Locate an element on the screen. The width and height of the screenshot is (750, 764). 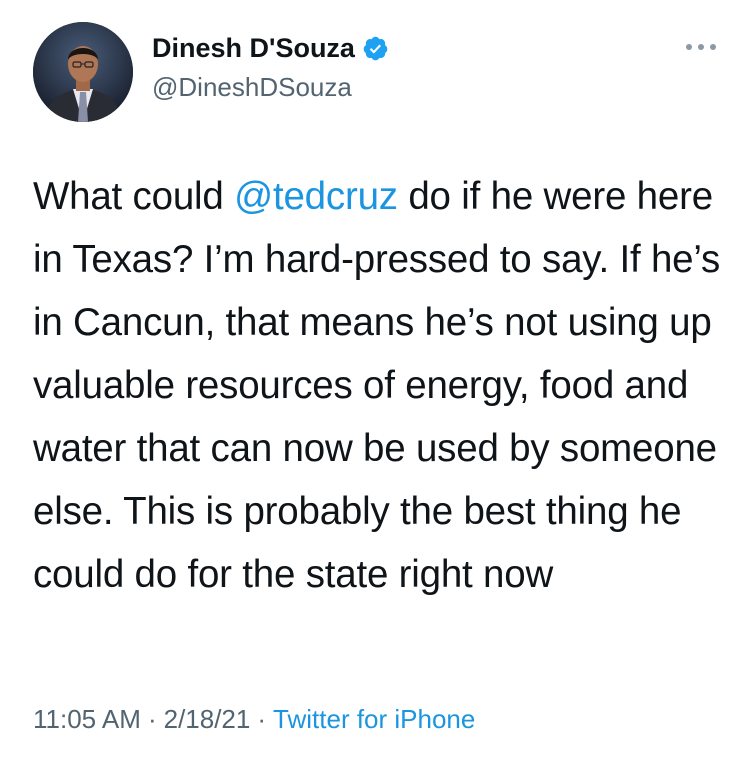
avatar is located at coordinates (83, 72).